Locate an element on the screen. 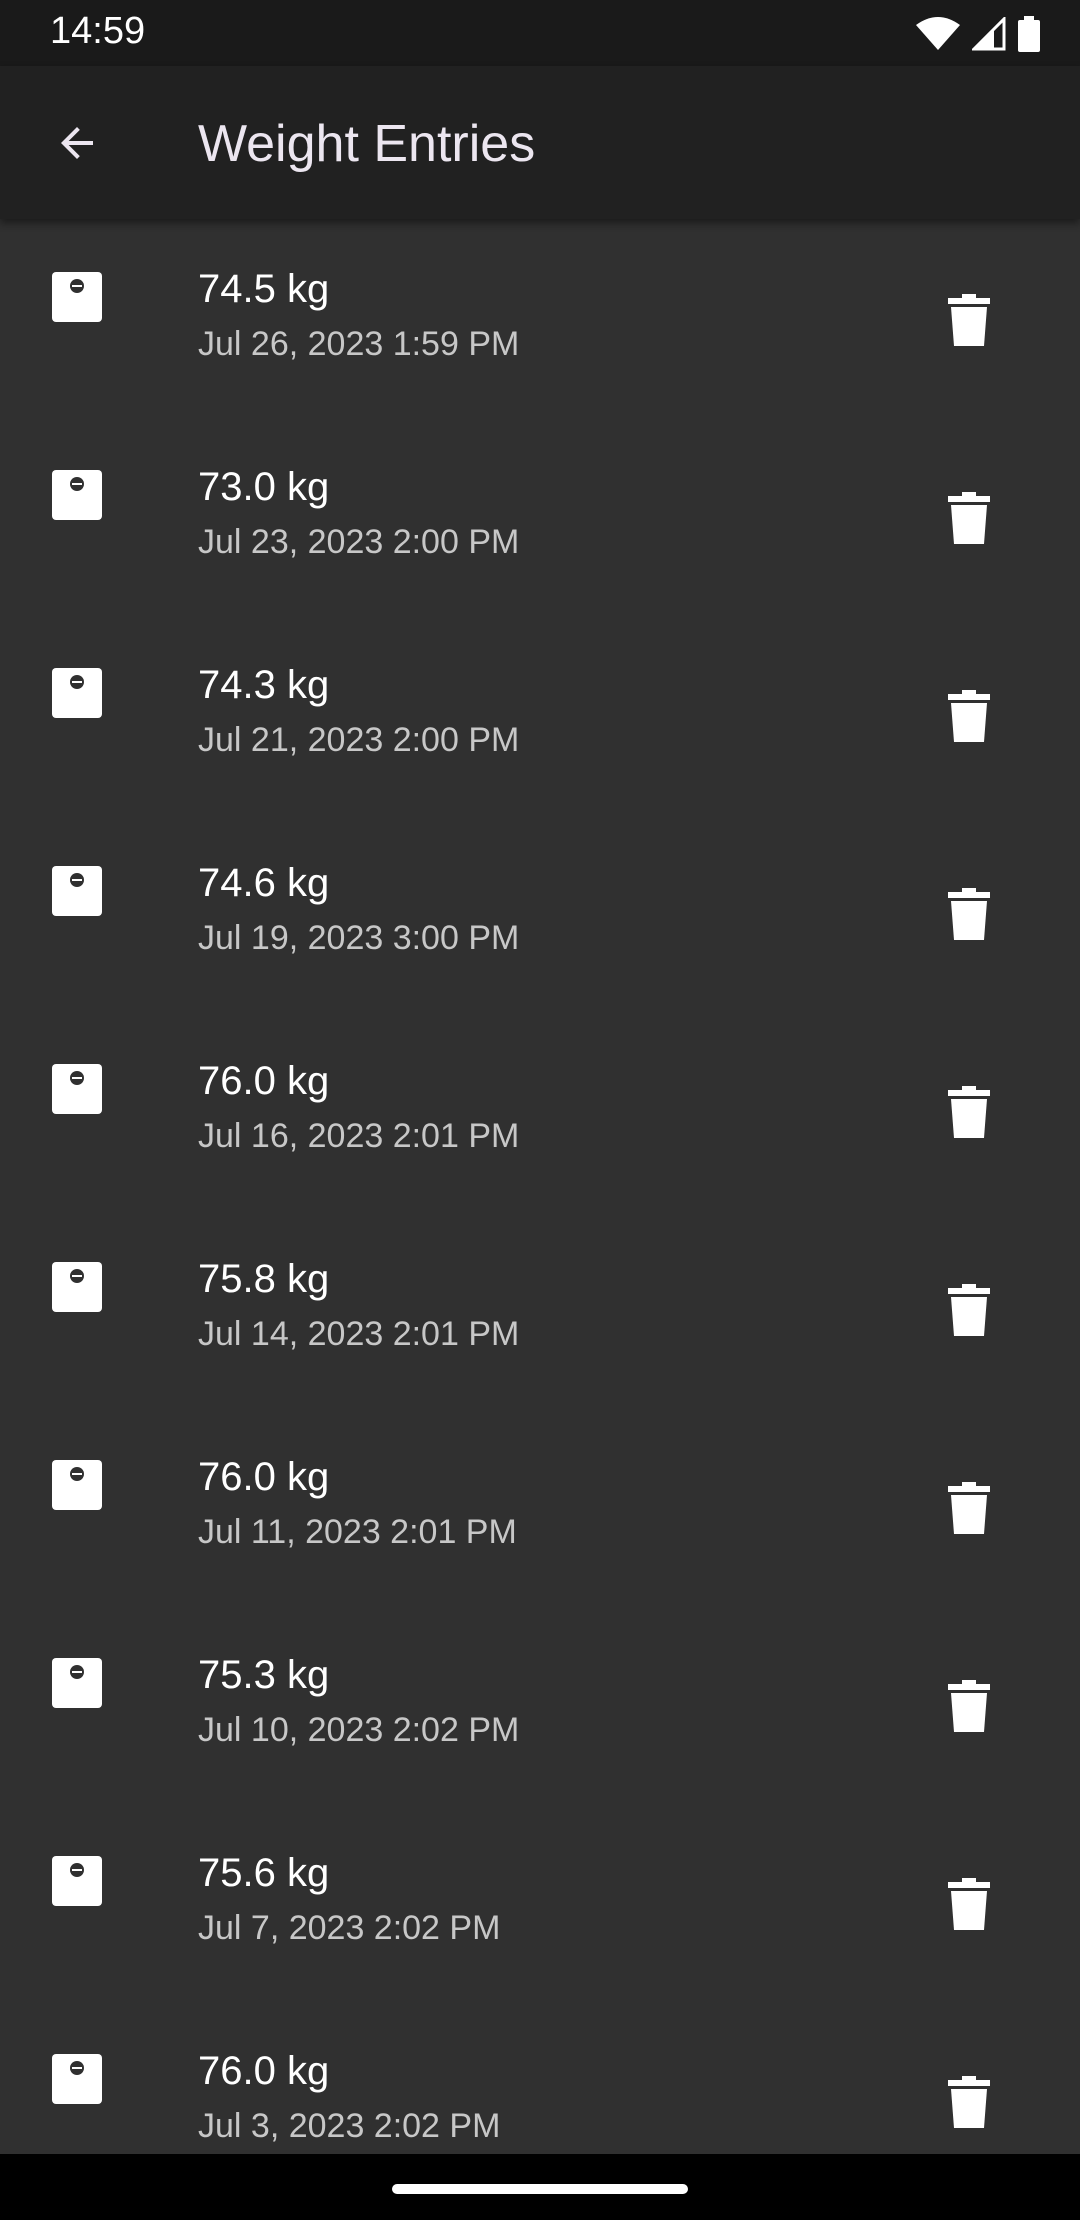  back-button is located at coordinates (77, 143).